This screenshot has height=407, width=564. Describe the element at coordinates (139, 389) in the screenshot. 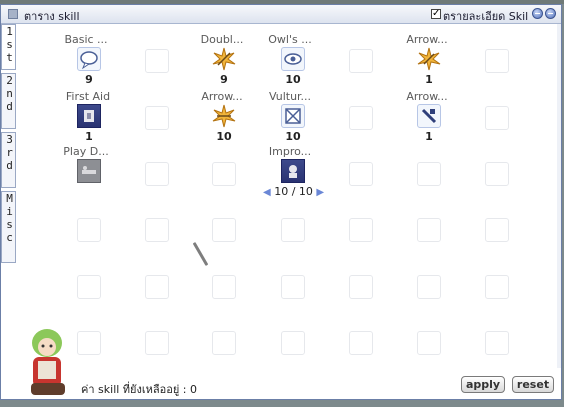

I see `remaining-points: ค่า skill ที่ยังเหลืออยู่ : 0` at that location.